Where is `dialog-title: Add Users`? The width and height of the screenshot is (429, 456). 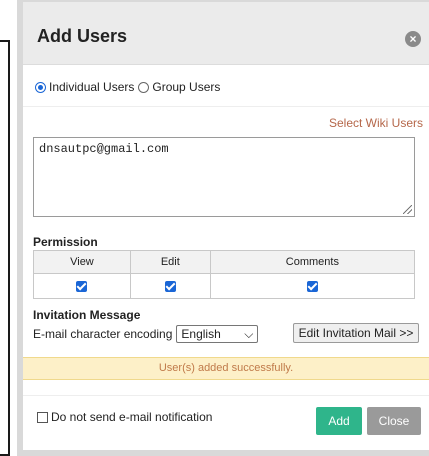 dialog-title: Add Users is located at coordinates (82, 36).